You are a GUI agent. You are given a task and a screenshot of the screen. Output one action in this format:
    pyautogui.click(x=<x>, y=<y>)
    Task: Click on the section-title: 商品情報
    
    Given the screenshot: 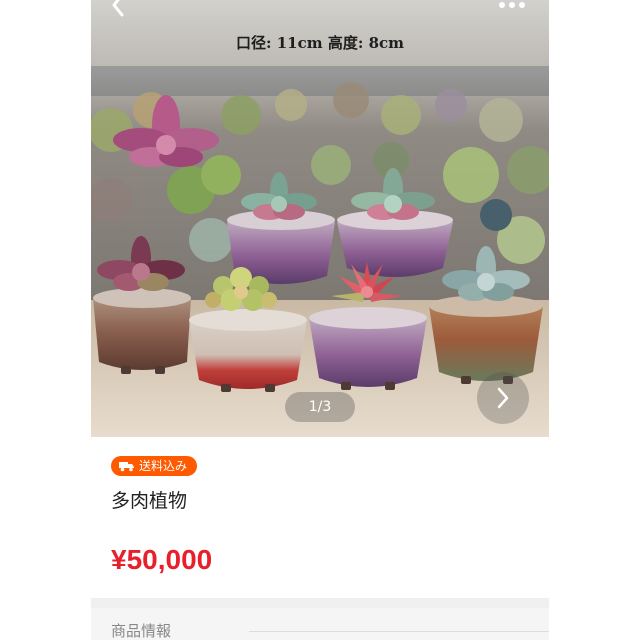 What is the action you would take?
    pyautogui.click(x=141, y=631)
    